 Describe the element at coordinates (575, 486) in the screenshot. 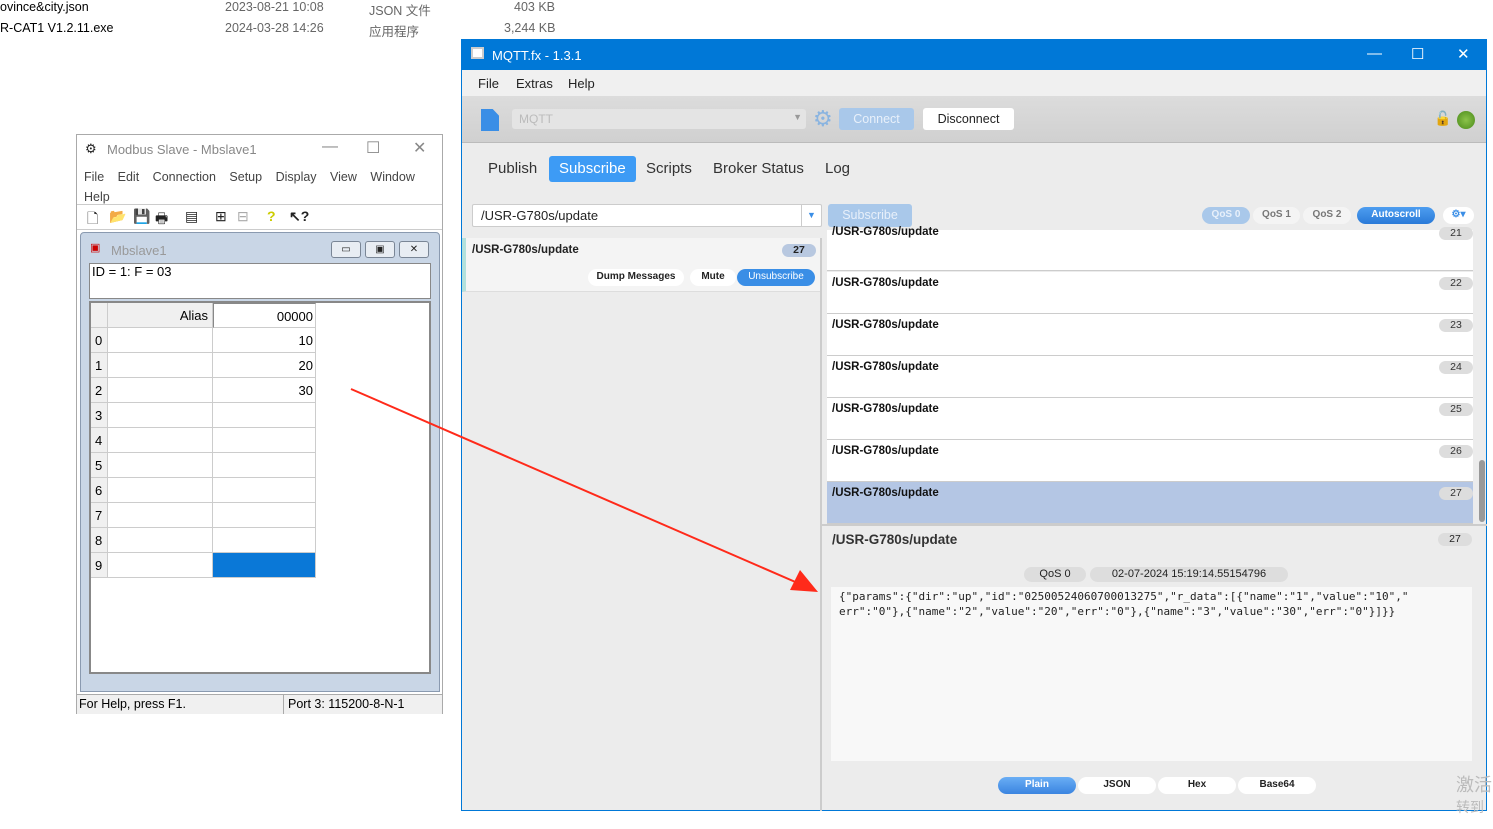

I see `arrow-line` at that location.